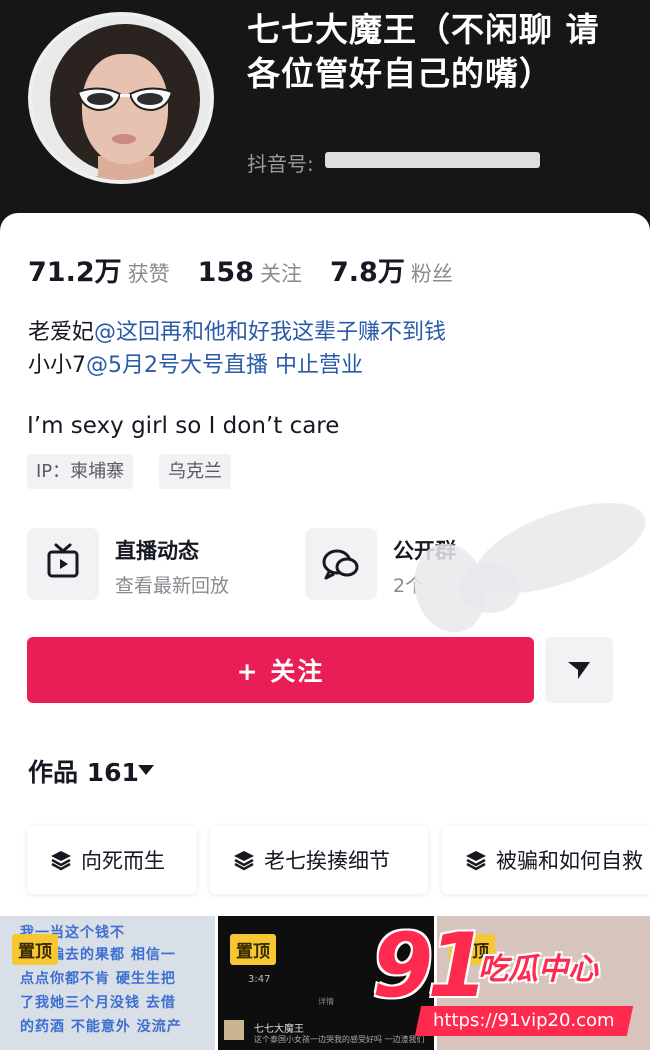 The width and height of the screenshot is (650, 1050). What do you see at coordinates (172, 586) in the screenshot?
I see `live-feature-subtitle: 查看最新回放` at bounding box center [172, 586].